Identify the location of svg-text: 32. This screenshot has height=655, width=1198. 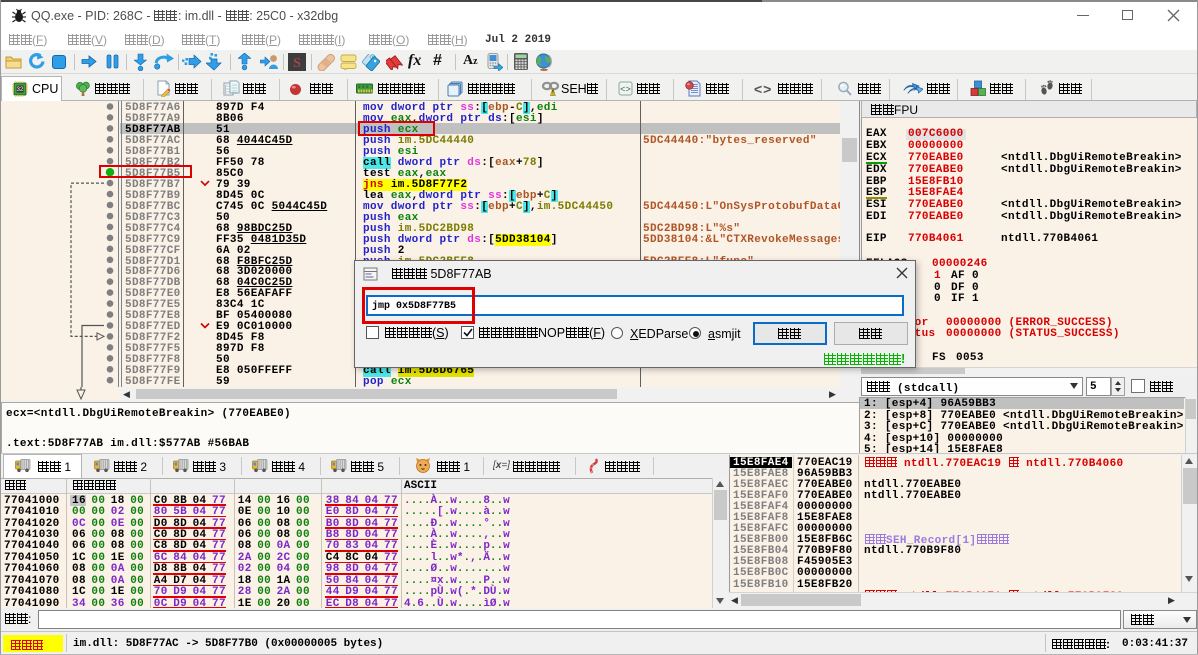
(20, 90).